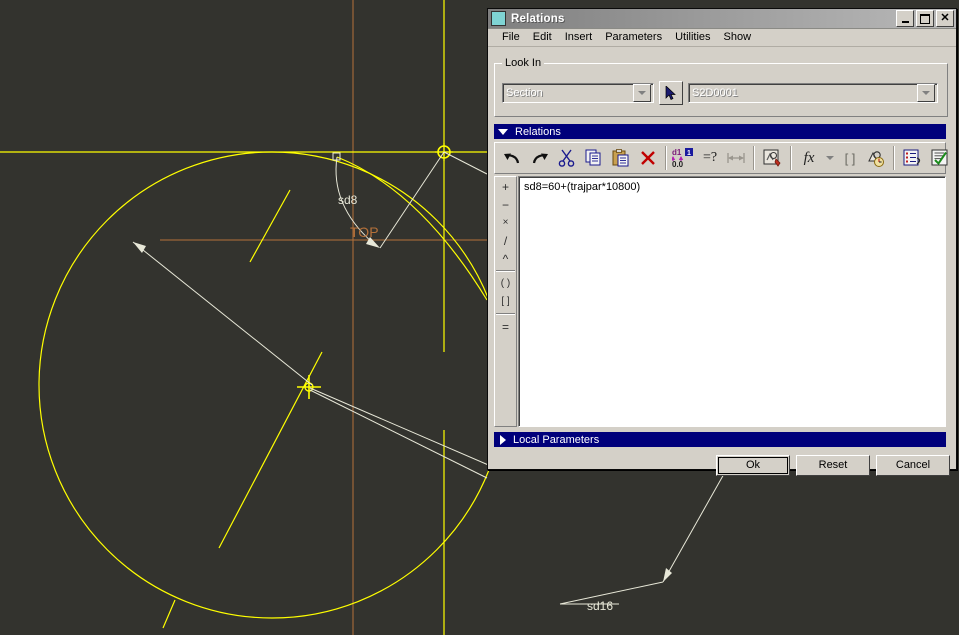 This screenshot has height=635, width=959. What do you see at coordinates (720, 131) in the screenshot?
I see `relations-section-header: Relations` at bounding box center [720, 131].